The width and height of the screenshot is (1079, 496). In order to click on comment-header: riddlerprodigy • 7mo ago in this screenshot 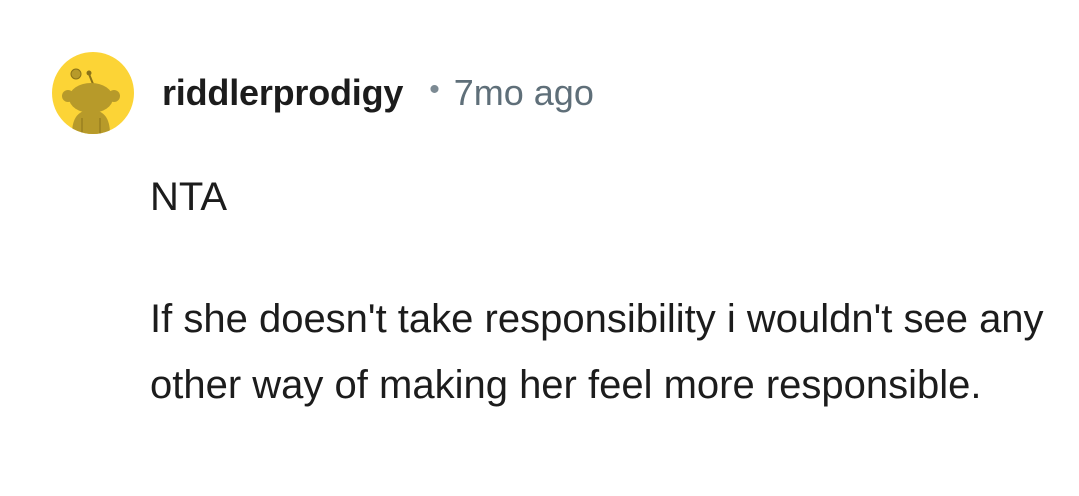, I will do `click(323, 93)`.